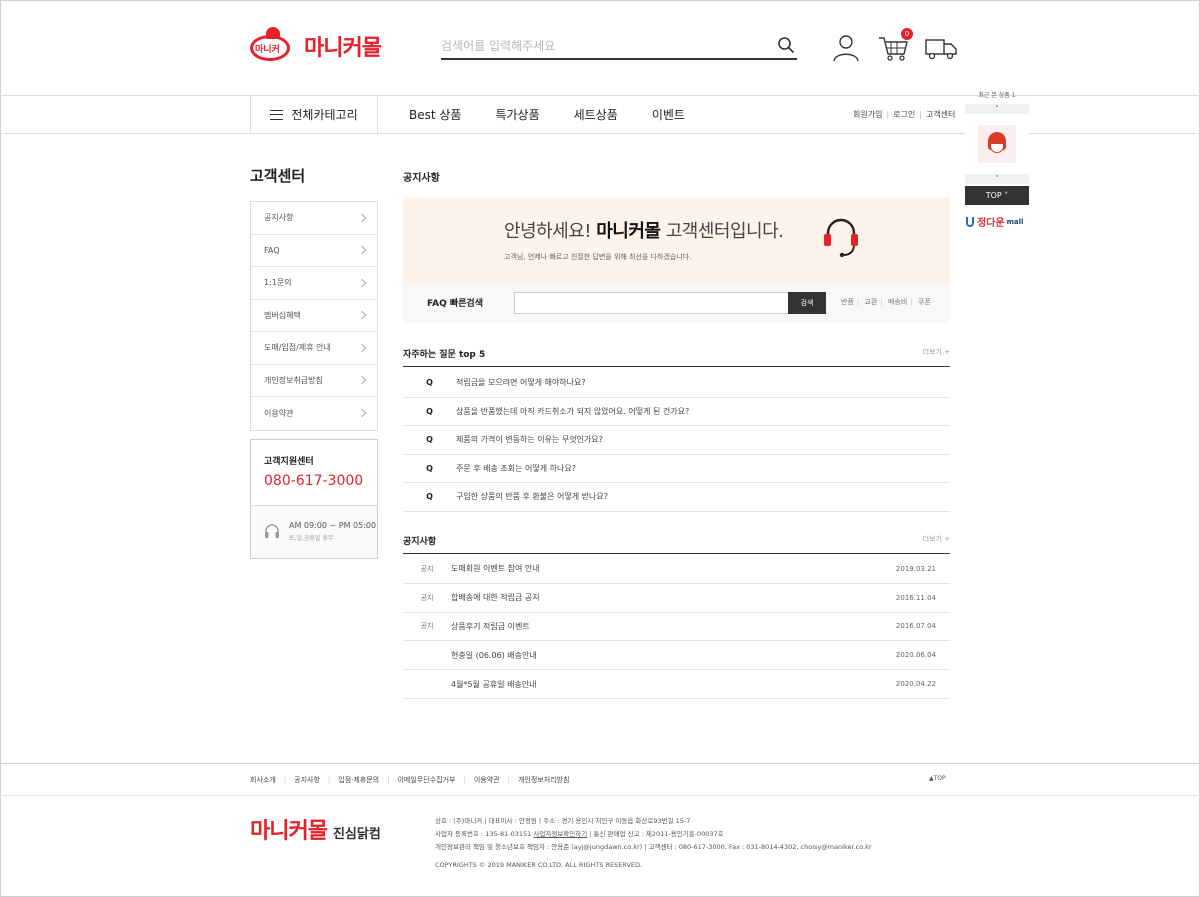  I want to click on faq-item: Q 주문 후 배송 조회는 어떻게 하나요?, so click(676, 469).